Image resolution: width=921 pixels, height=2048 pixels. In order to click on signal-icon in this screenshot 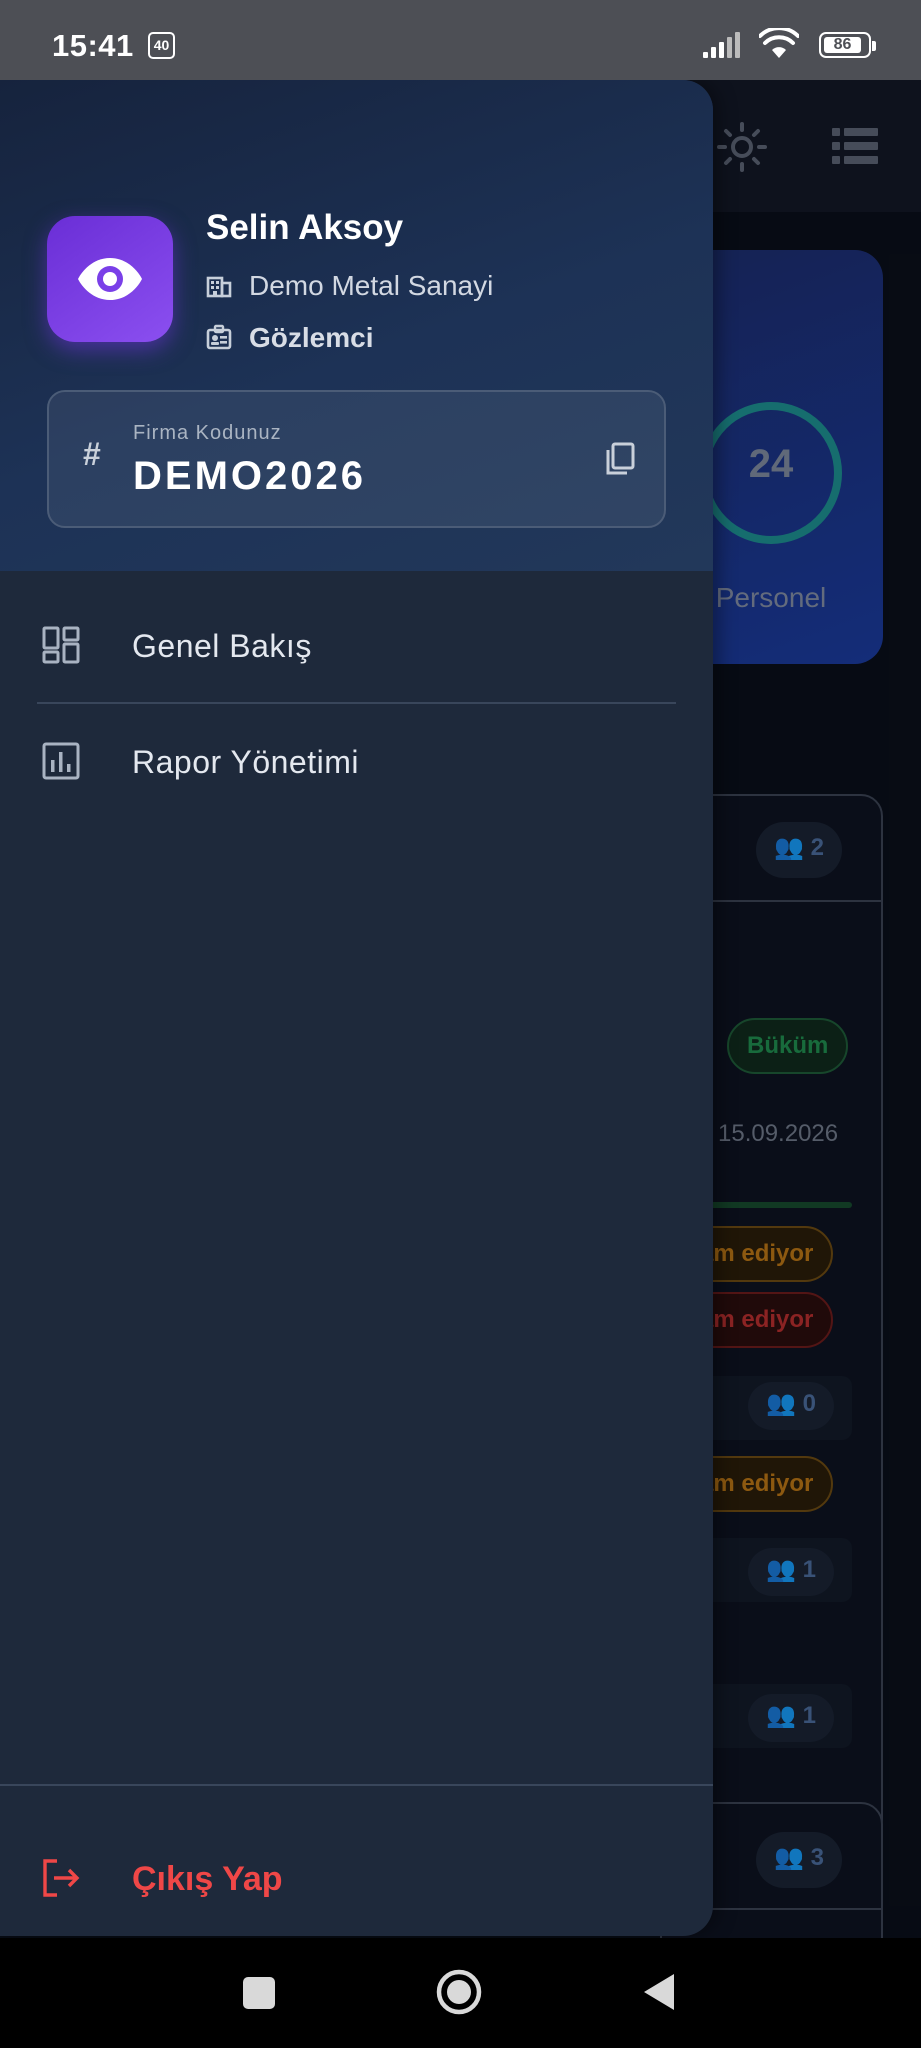, I will do `click(721, 45)`.